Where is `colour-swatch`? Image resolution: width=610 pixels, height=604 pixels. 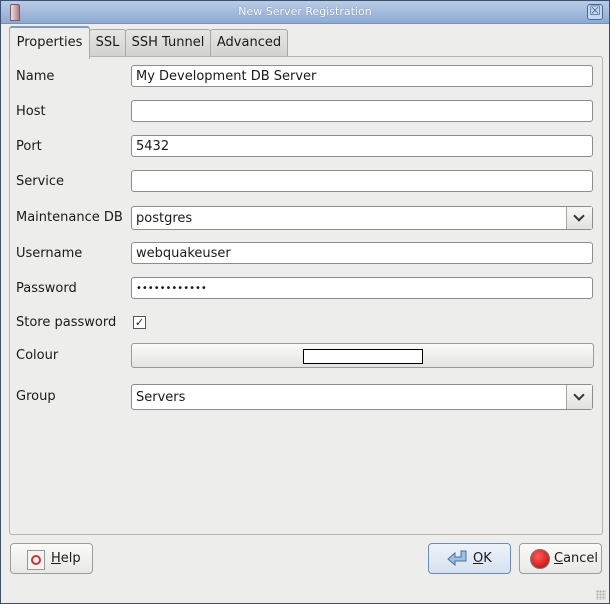 colour-swatch is located at coordinates (363, 356).